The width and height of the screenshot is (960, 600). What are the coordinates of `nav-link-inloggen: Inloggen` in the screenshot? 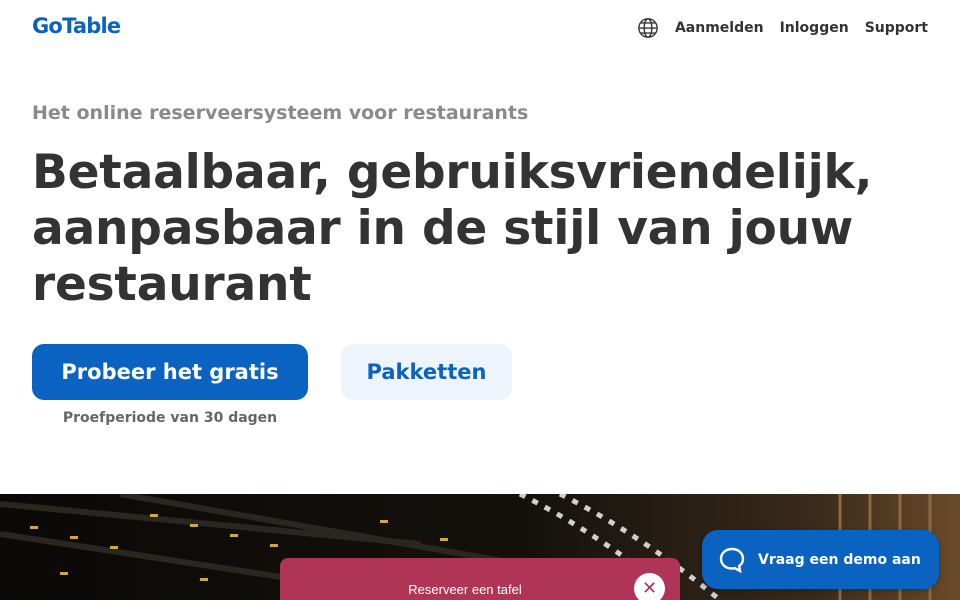 It's located at (814, 28).